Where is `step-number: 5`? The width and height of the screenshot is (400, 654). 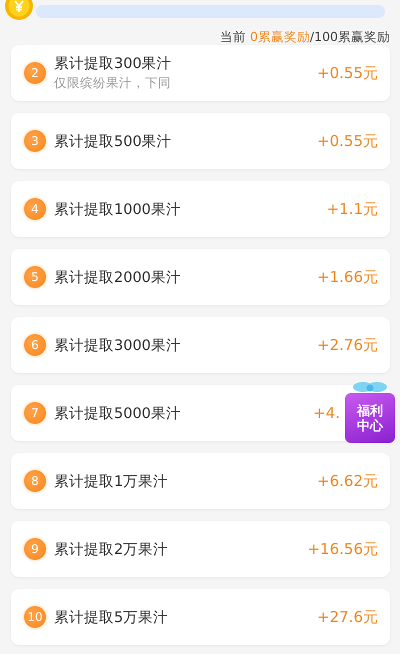 step-number: 5 is located at coordinates (35, 277).